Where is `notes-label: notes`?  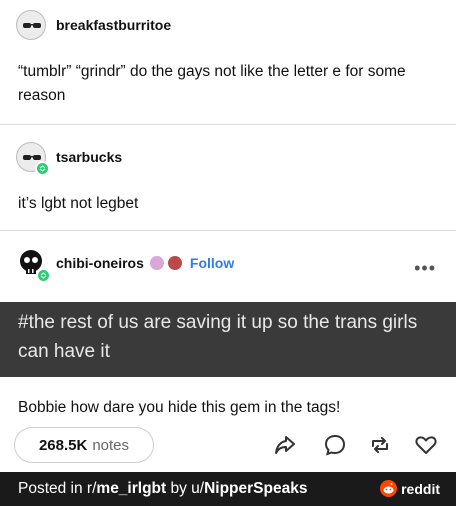 notes-label: notes is located at coordinates (111, 445).